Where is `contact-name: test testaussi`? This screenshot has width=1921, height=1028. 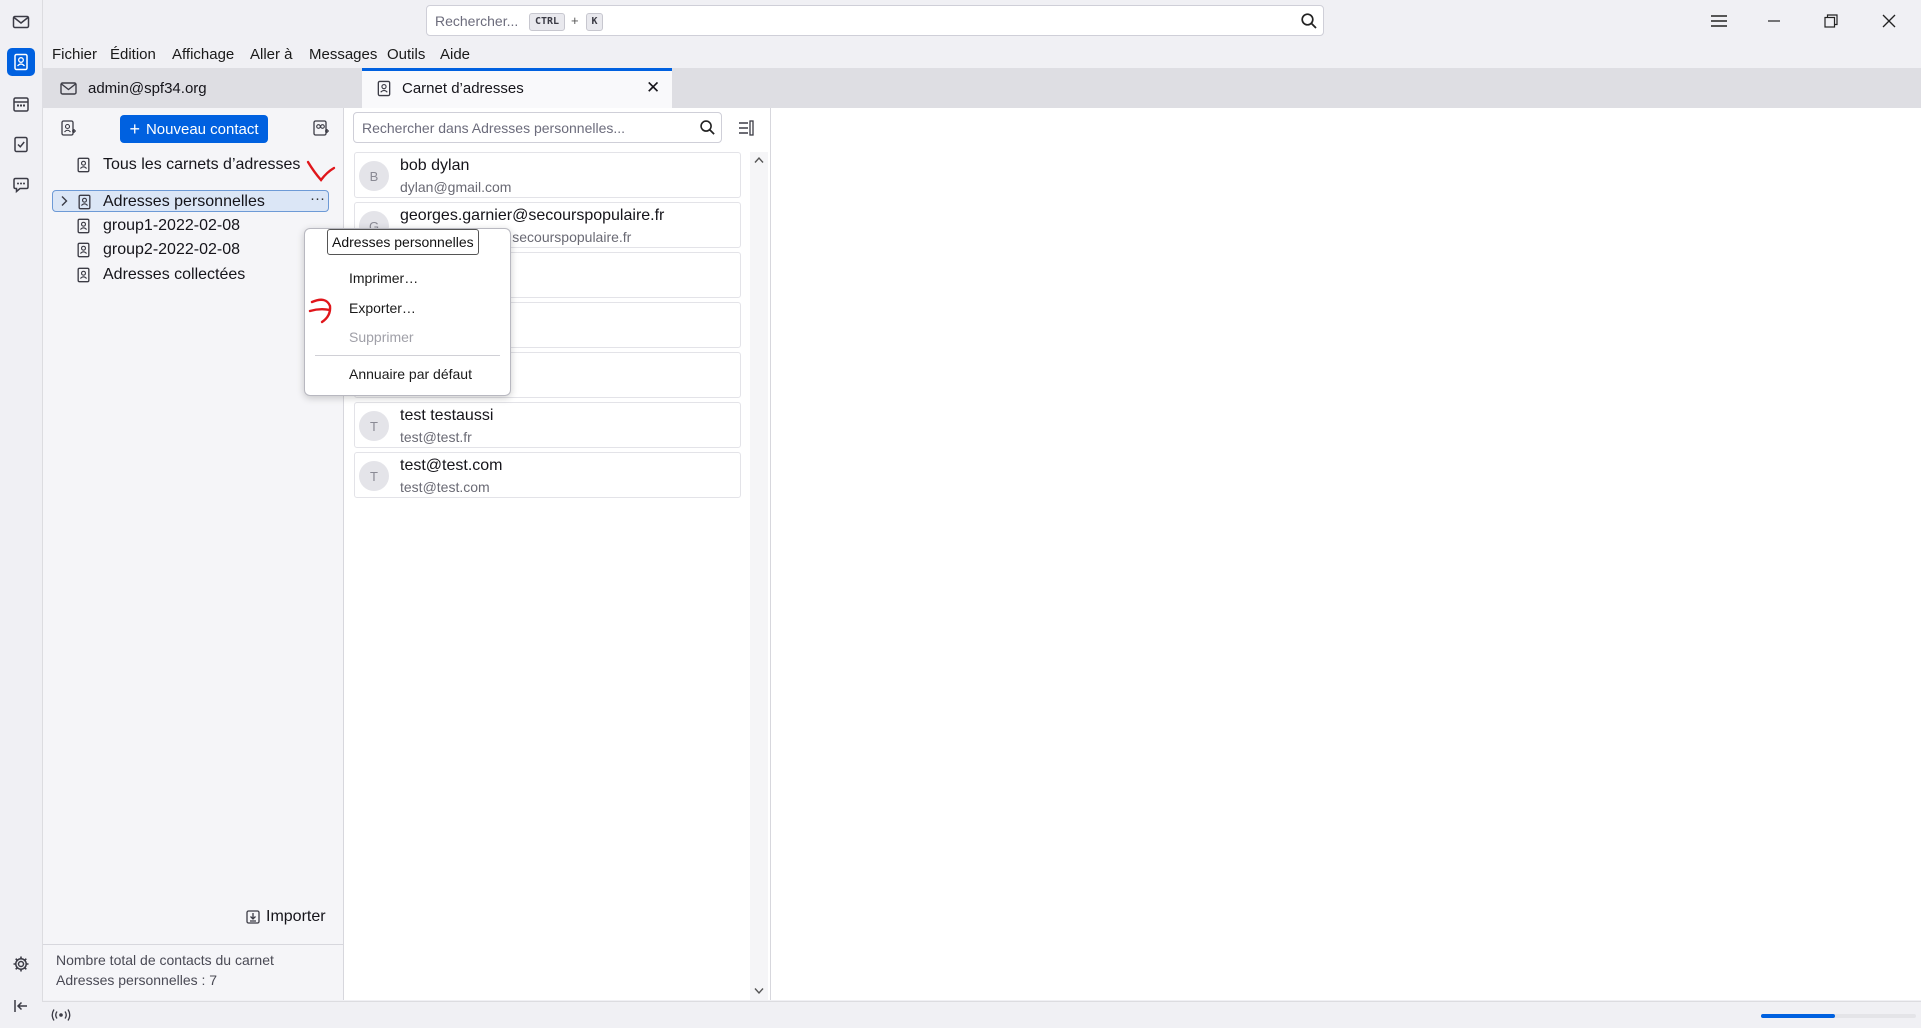 contact-name: test testaussi is located at coordinates (447, 415).